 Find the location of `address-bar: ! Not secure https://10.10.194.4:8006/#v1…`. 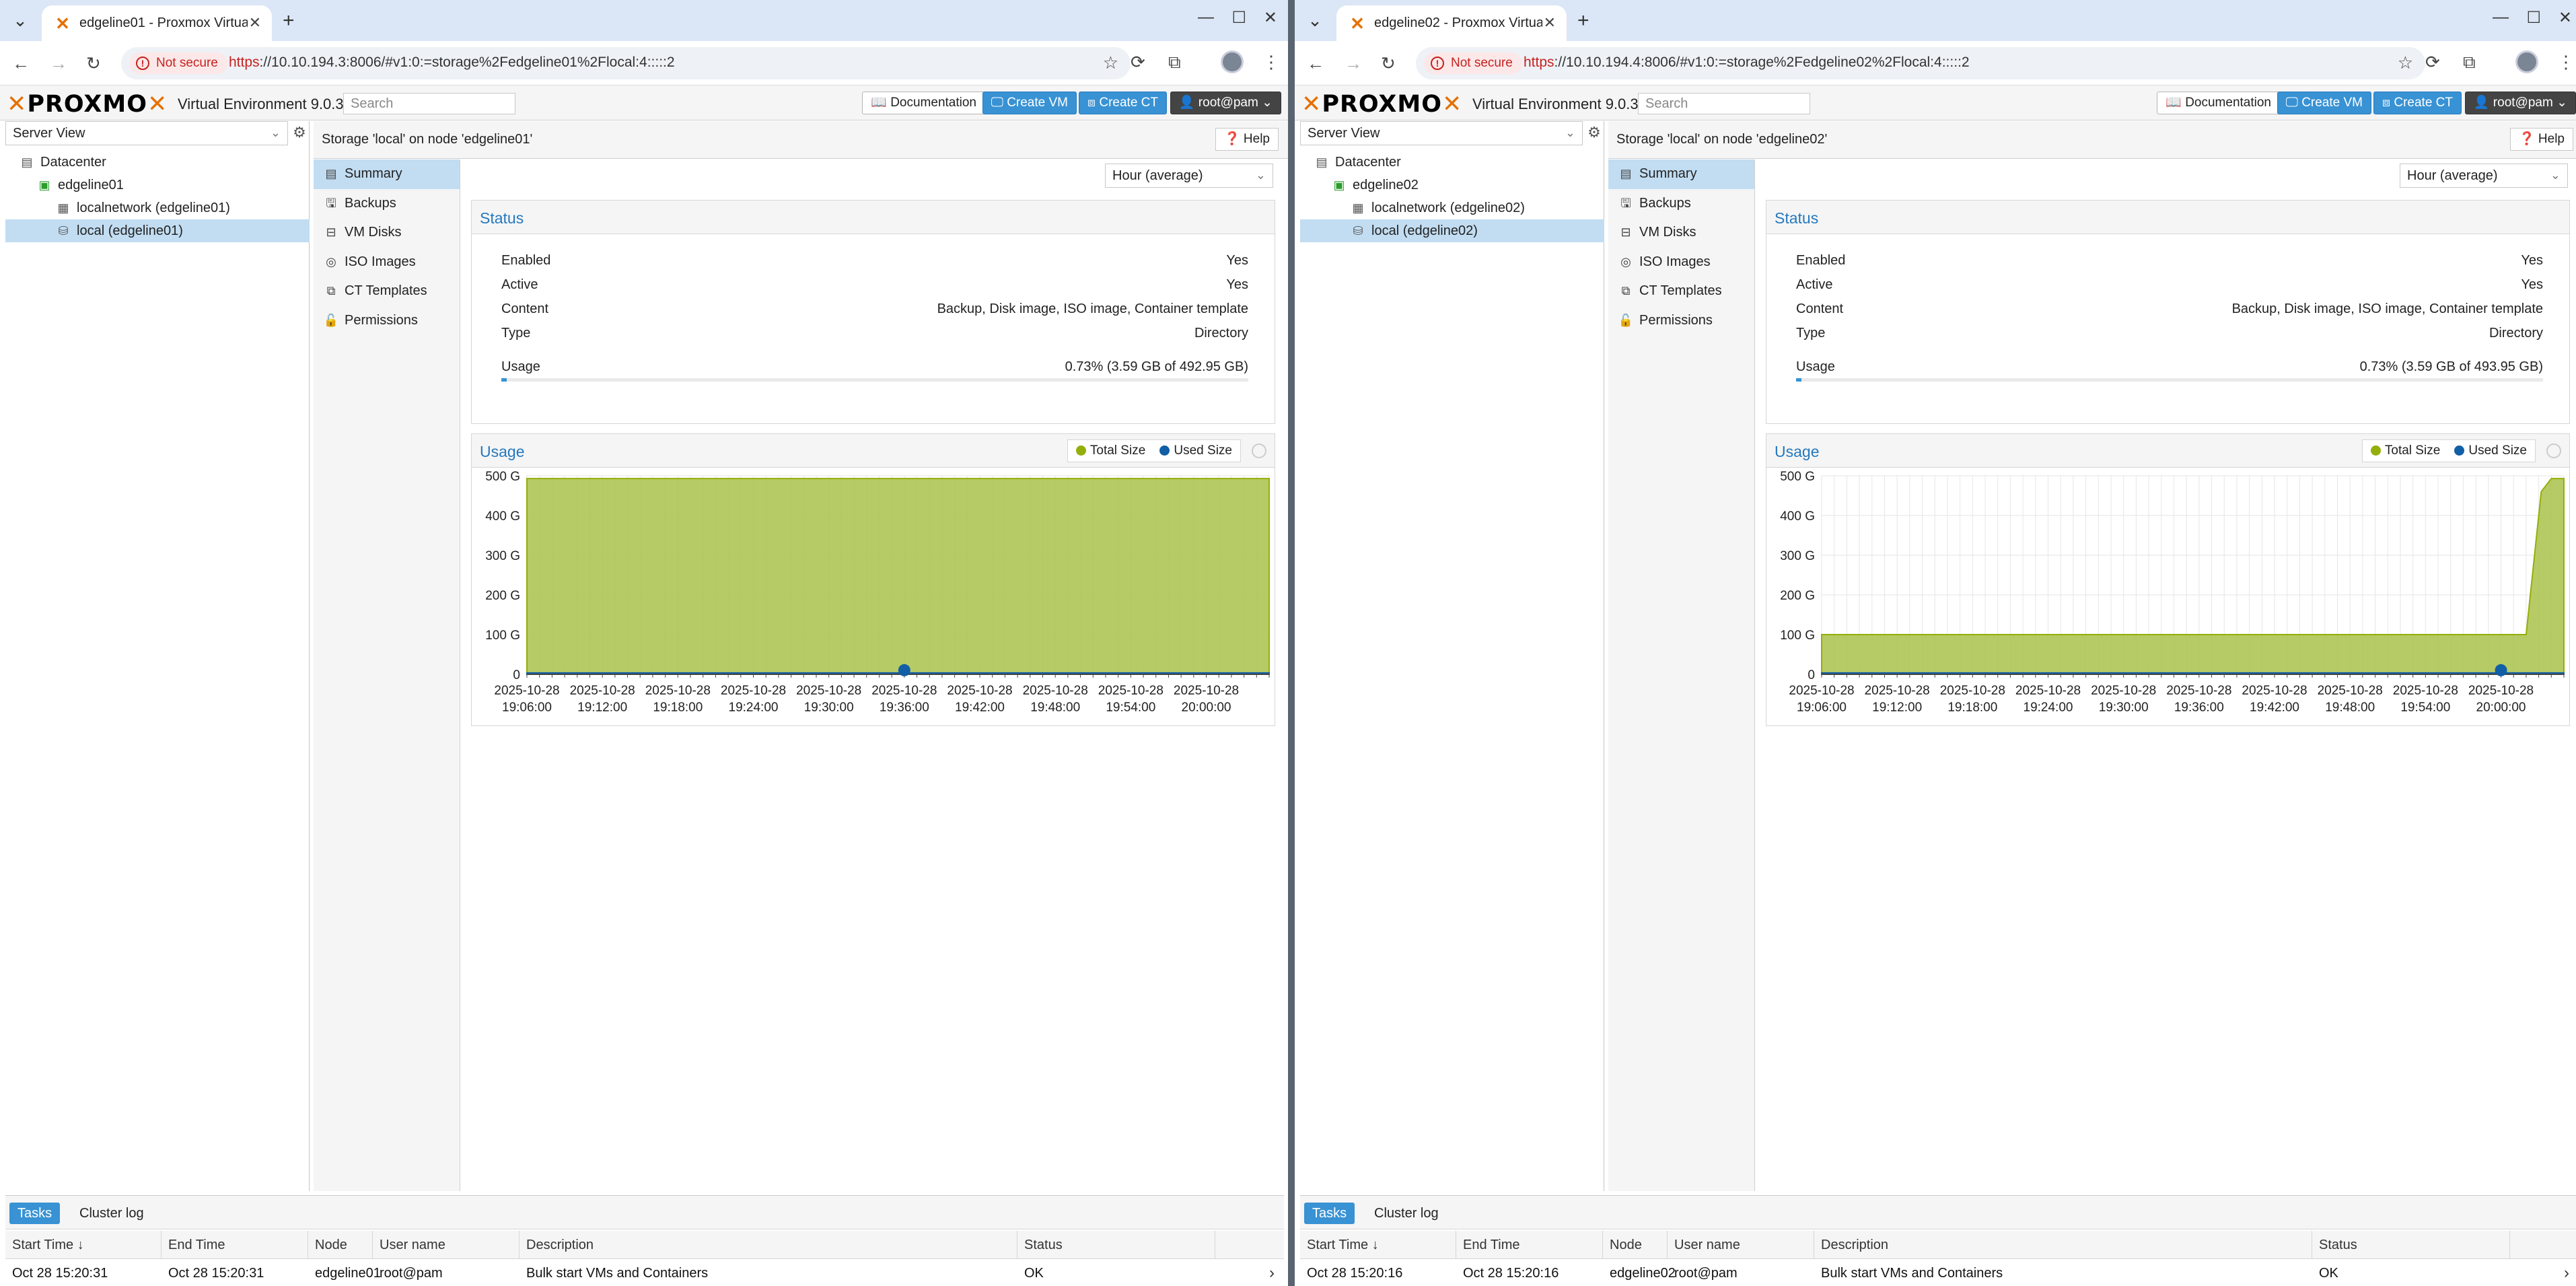

address-bar: ! Not secure https://10.10.194.4:8006/#v1… is located at coordinates (1920, 63).